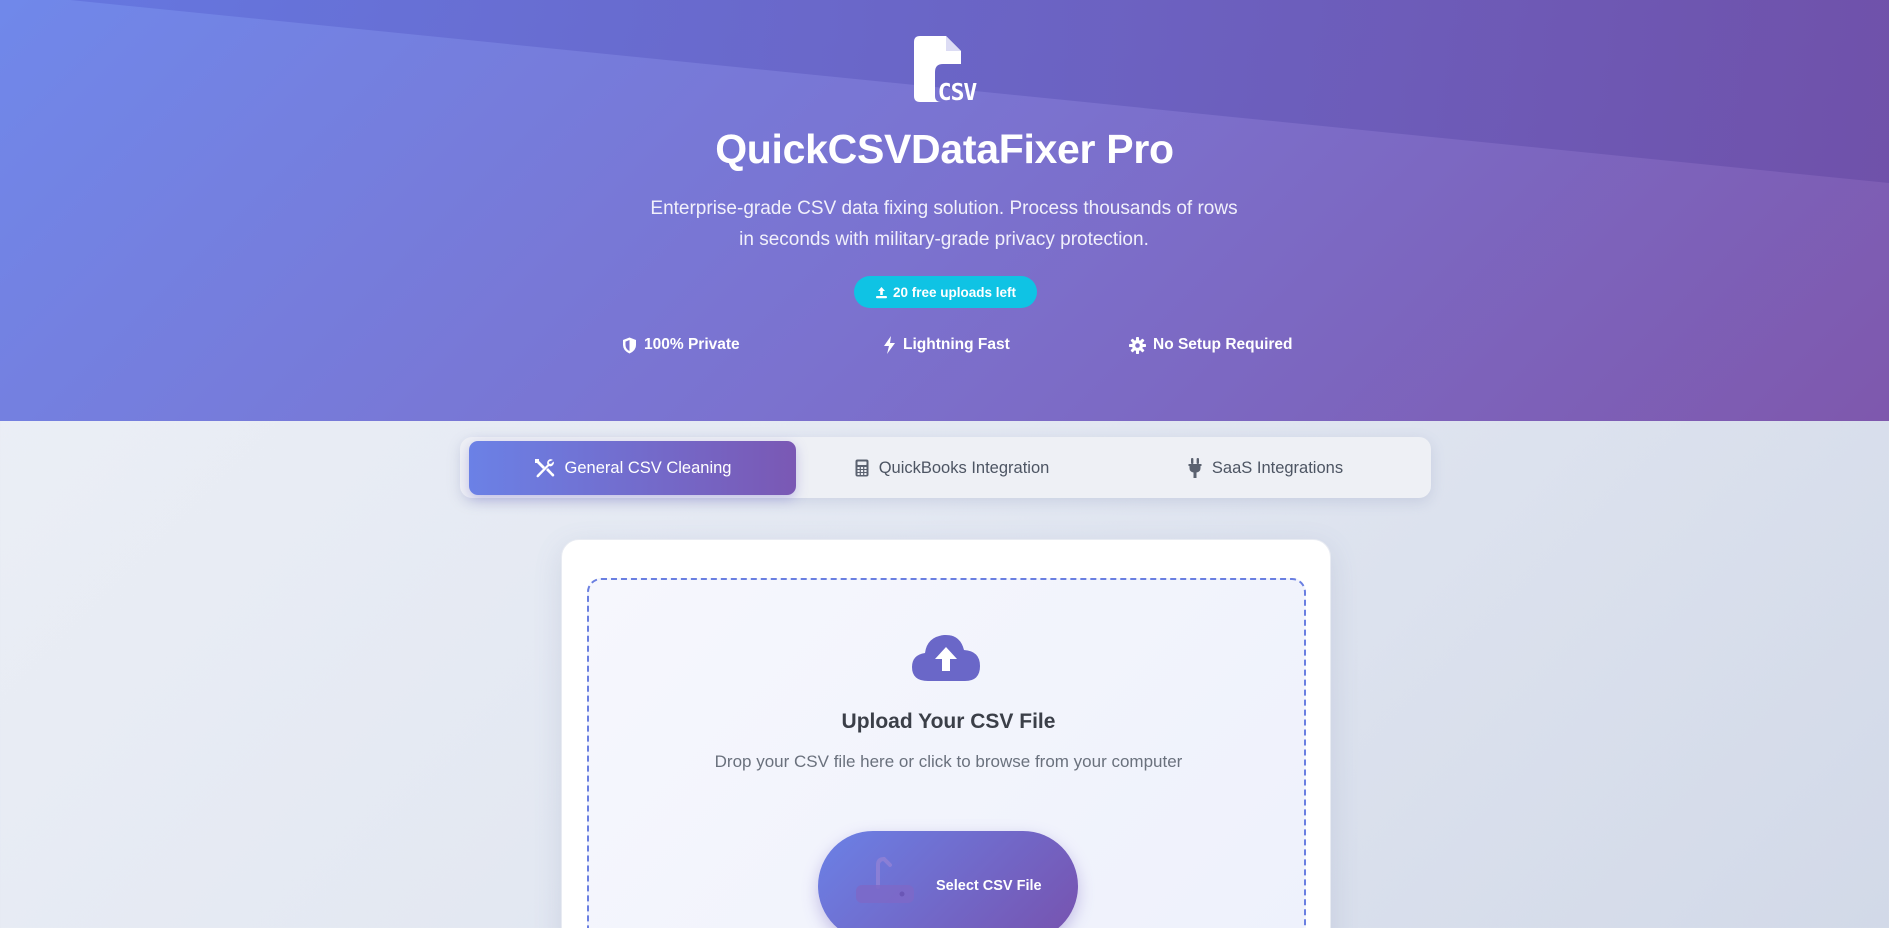 The image size is (1889, 928). I want to click on tab-quickbooks-integration: QuickBooks Integration, so click(952, 468).